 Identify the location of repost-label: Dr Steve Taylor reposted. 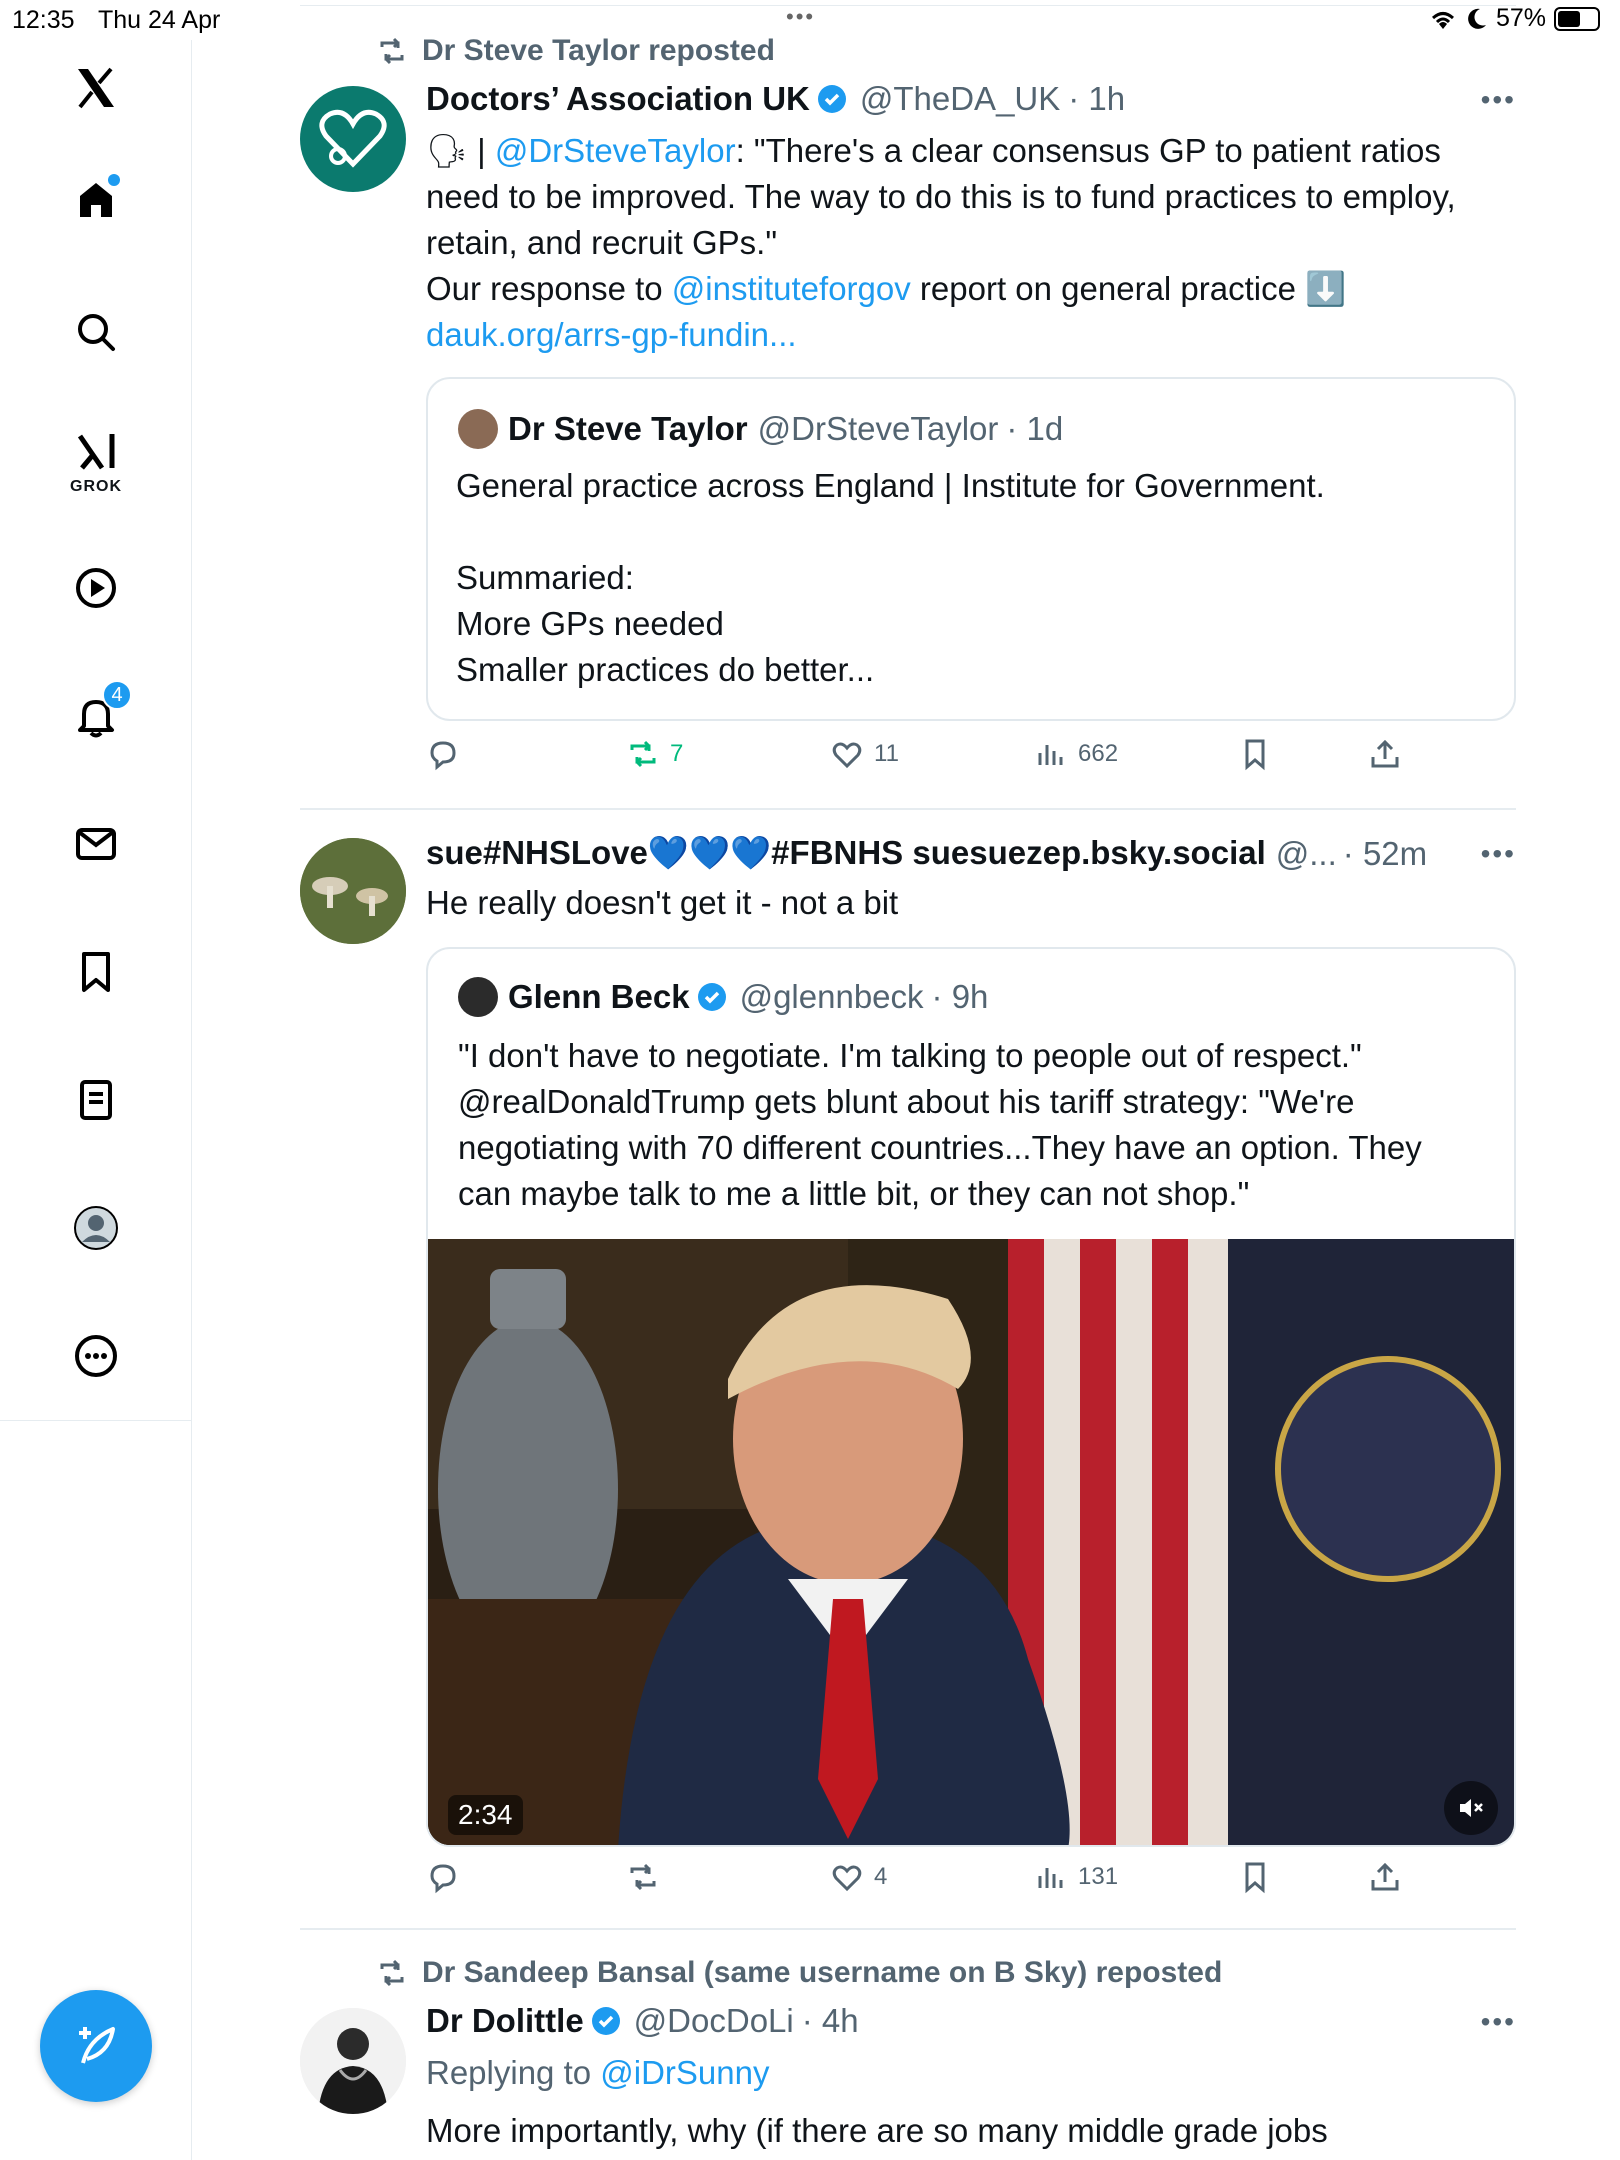
(598, 50).